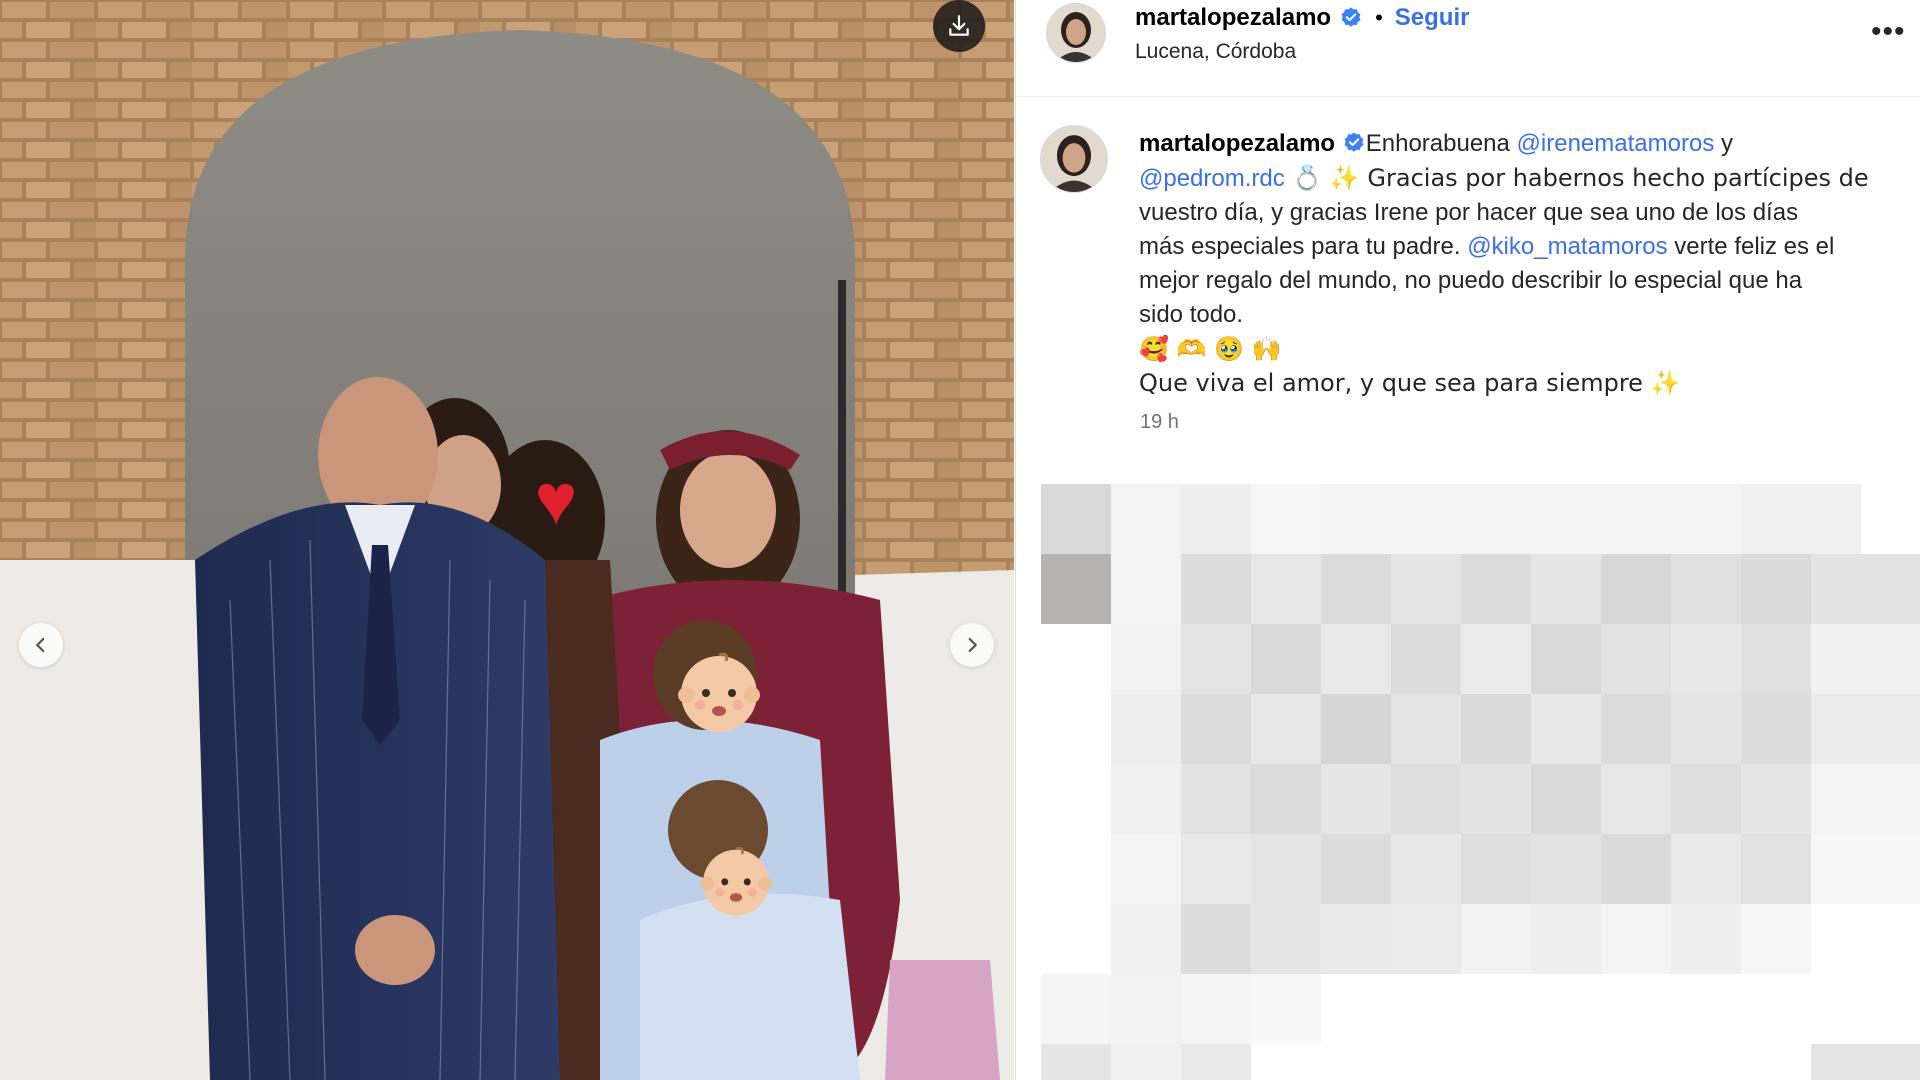 The height and width of the screenshot is (1080, 1920). Describe the element at coordinates (1215, 52) in the screenshot. I see `post-location: Lucena, Córdoba` at that location.